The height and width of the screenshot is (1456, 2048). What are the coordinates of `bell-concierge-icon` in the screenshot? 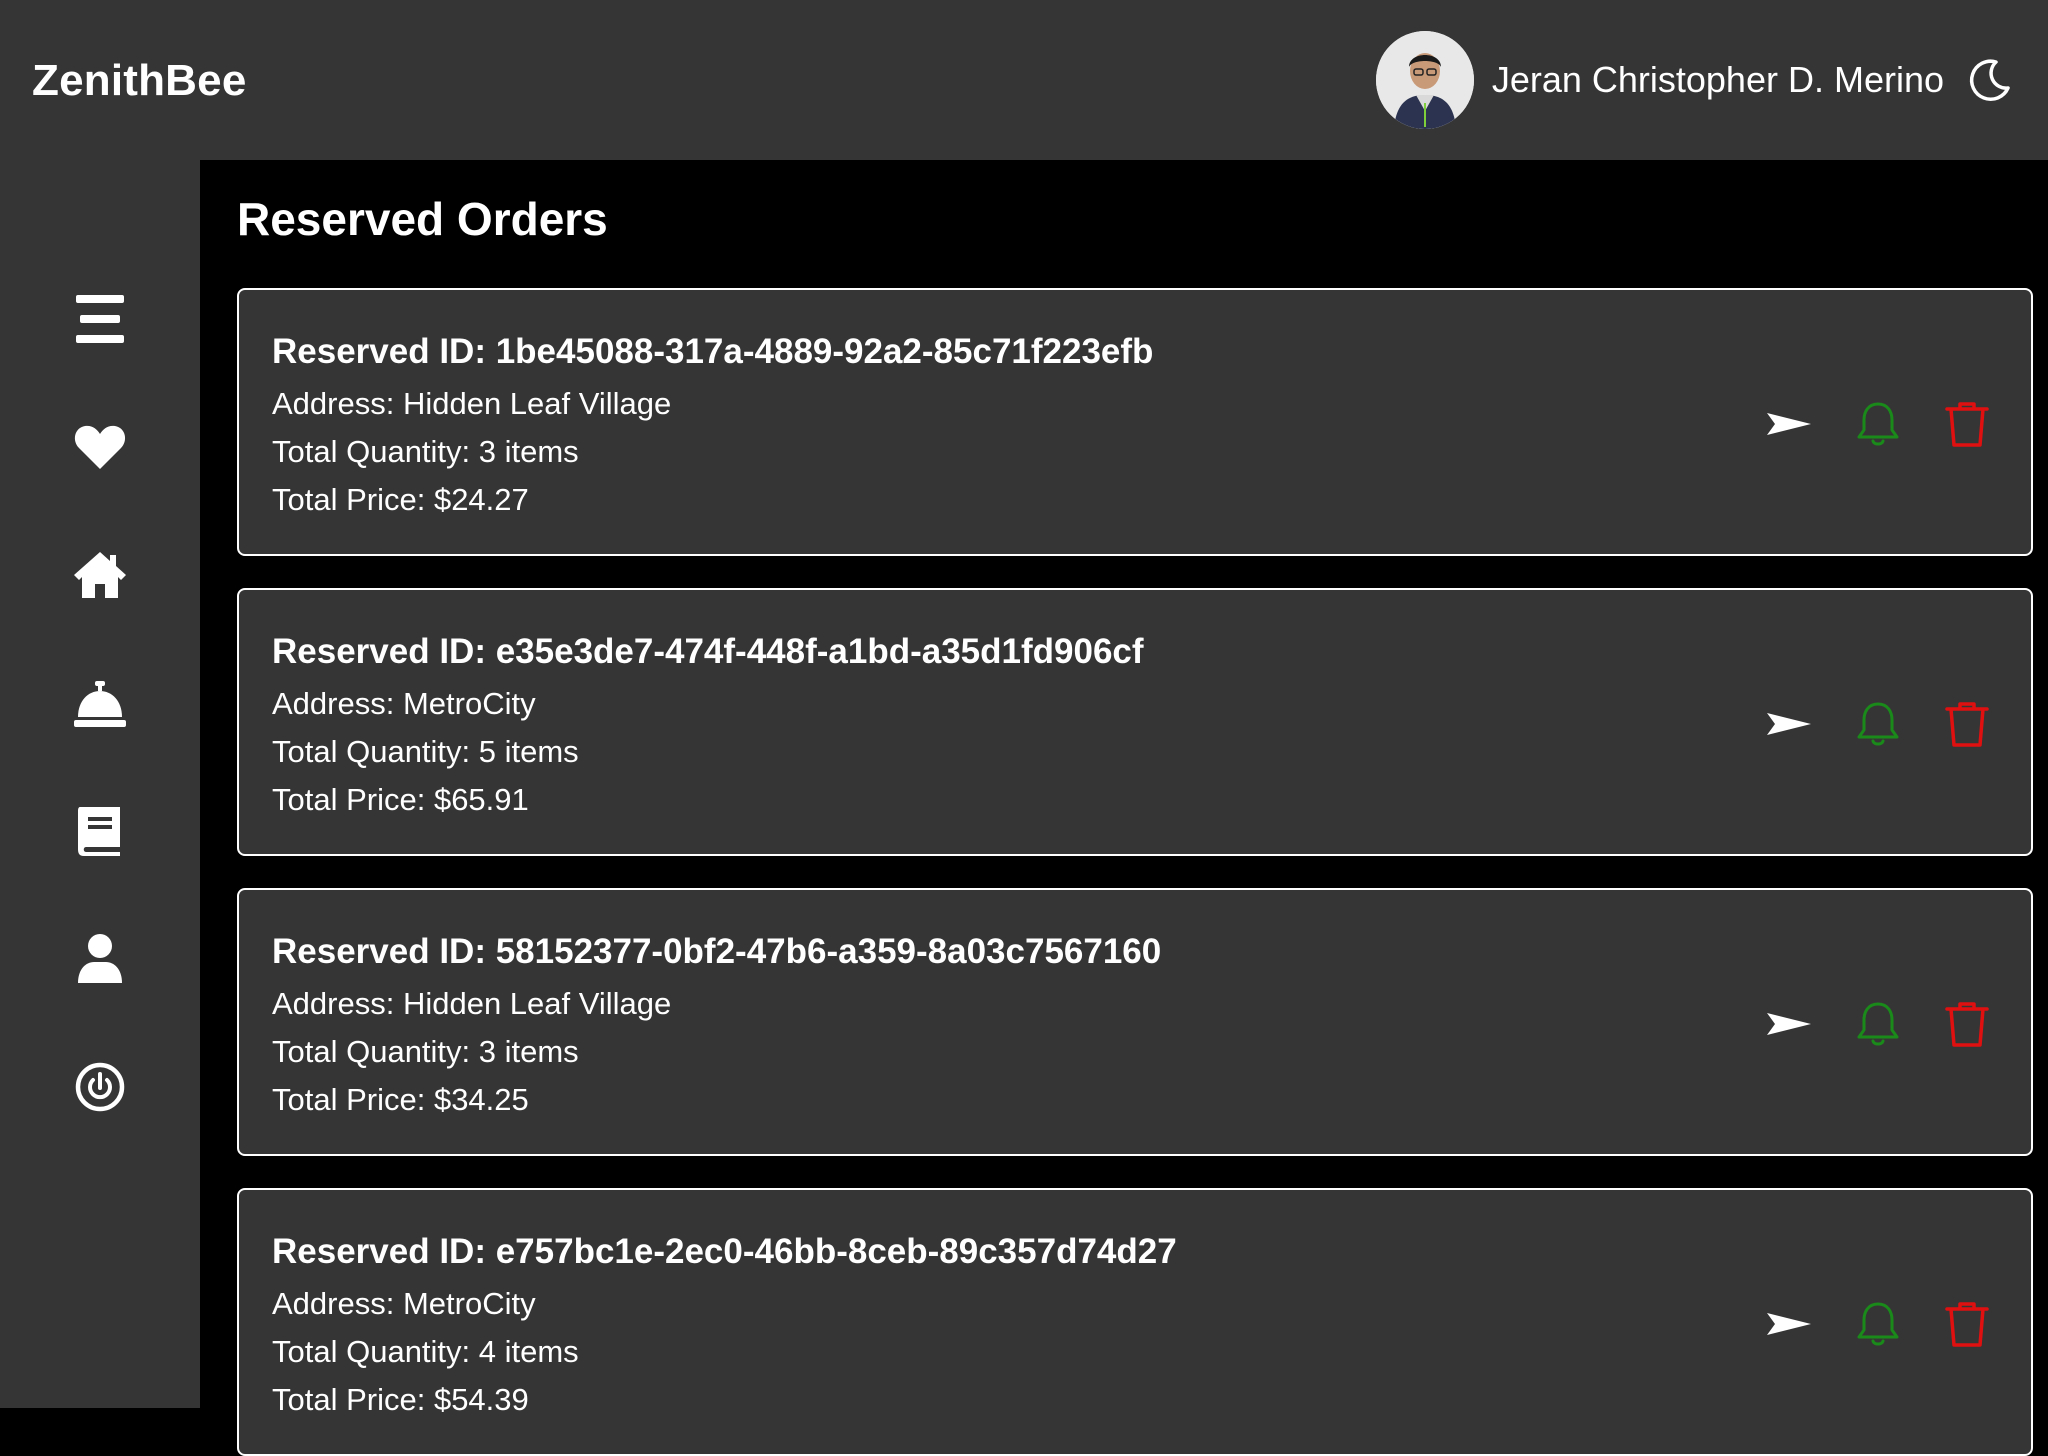 It's located at (100, 704).